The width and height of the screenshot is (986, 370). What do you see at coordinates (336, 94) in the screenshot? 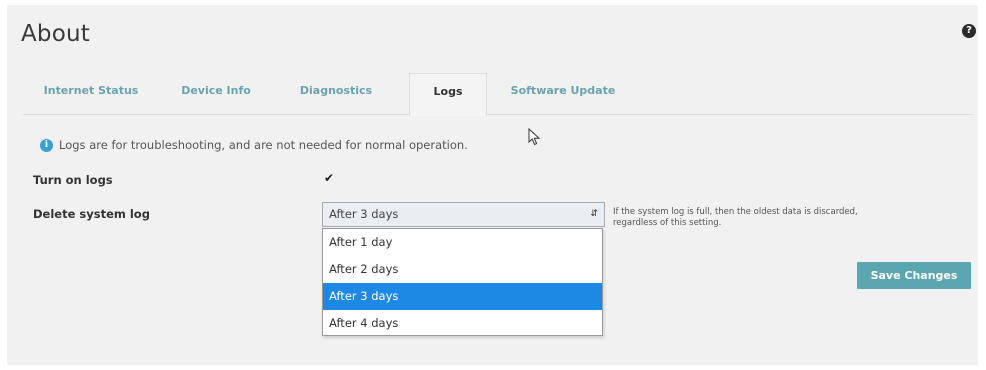
I see `tab-diagnostics: Diagnostics` at bounding box center [336, 94].